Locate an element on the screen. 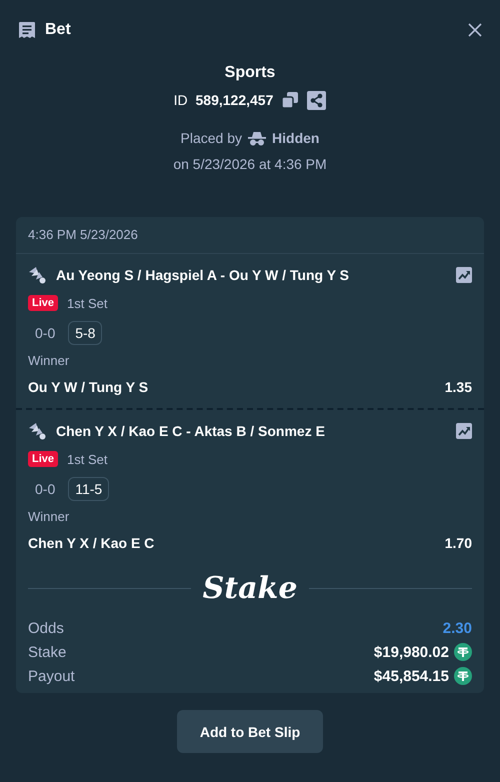  bet-timestamp: 4:36 PM 5/23/2026 is located at coordinates (250, 235).